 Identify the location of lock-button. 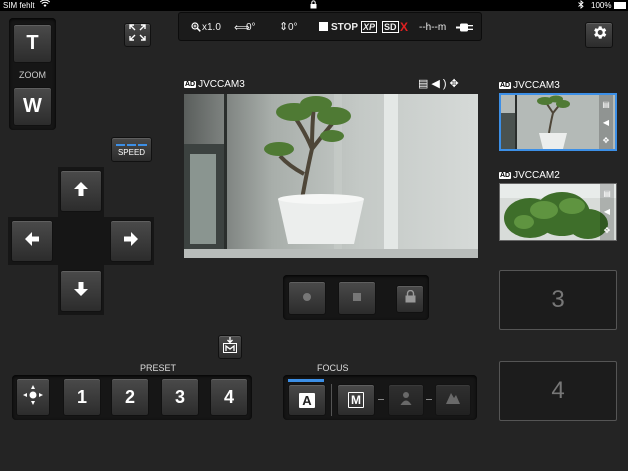
(410, 299).